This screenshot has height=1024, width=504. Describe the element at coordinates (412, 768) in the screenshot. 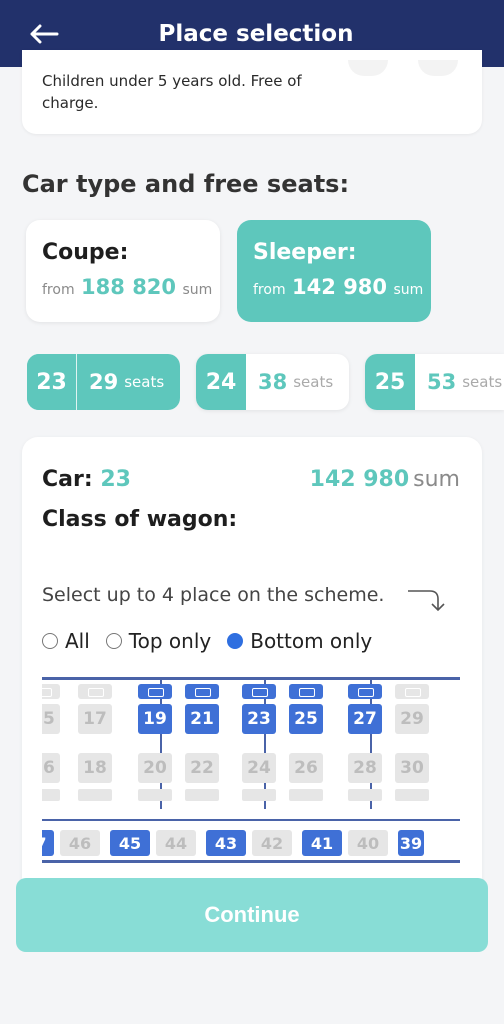

I see `seat-30: 30` at that location.